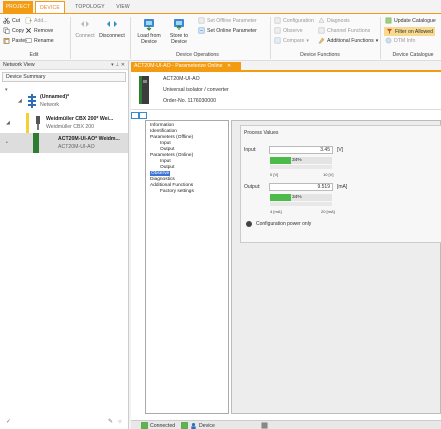  What do you see at coordinates (18, 30) in the screenshot?
I see `copy-label: Copy` at bounding box center [18, 30].